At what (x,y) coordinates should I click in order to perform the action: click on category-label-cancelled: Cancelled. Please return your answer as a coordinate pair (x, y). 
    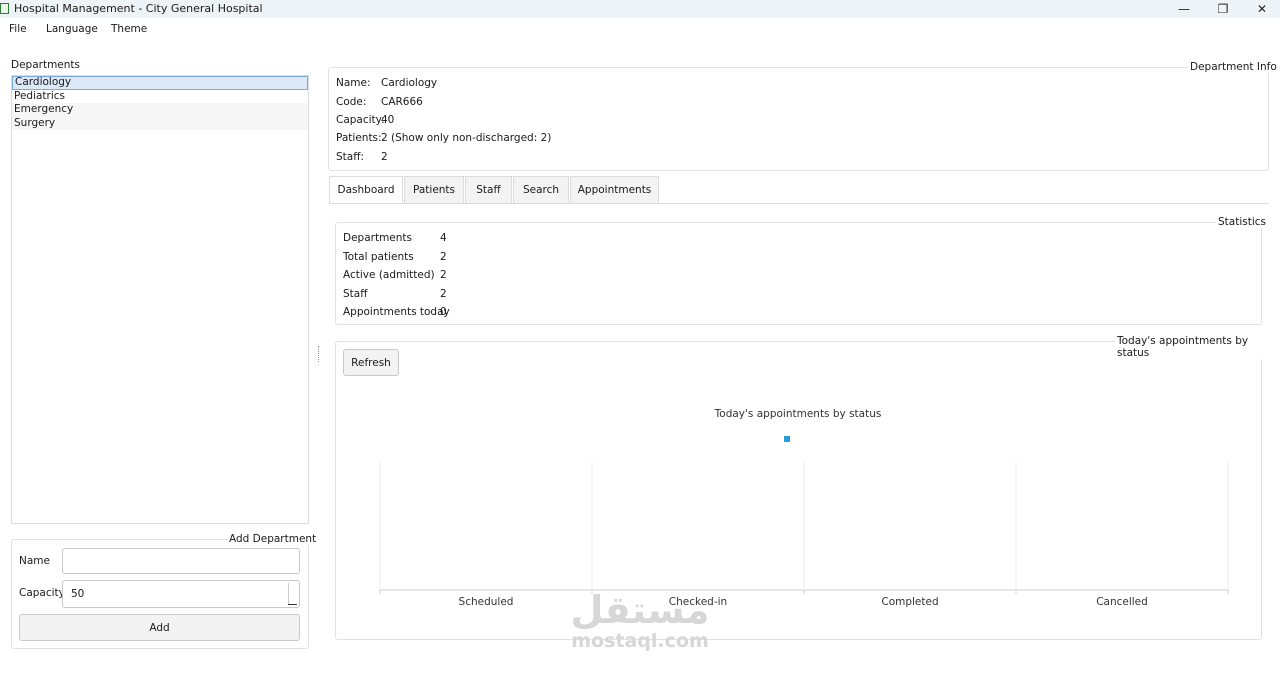
    Looking at the image, I should click on (1122, 602).